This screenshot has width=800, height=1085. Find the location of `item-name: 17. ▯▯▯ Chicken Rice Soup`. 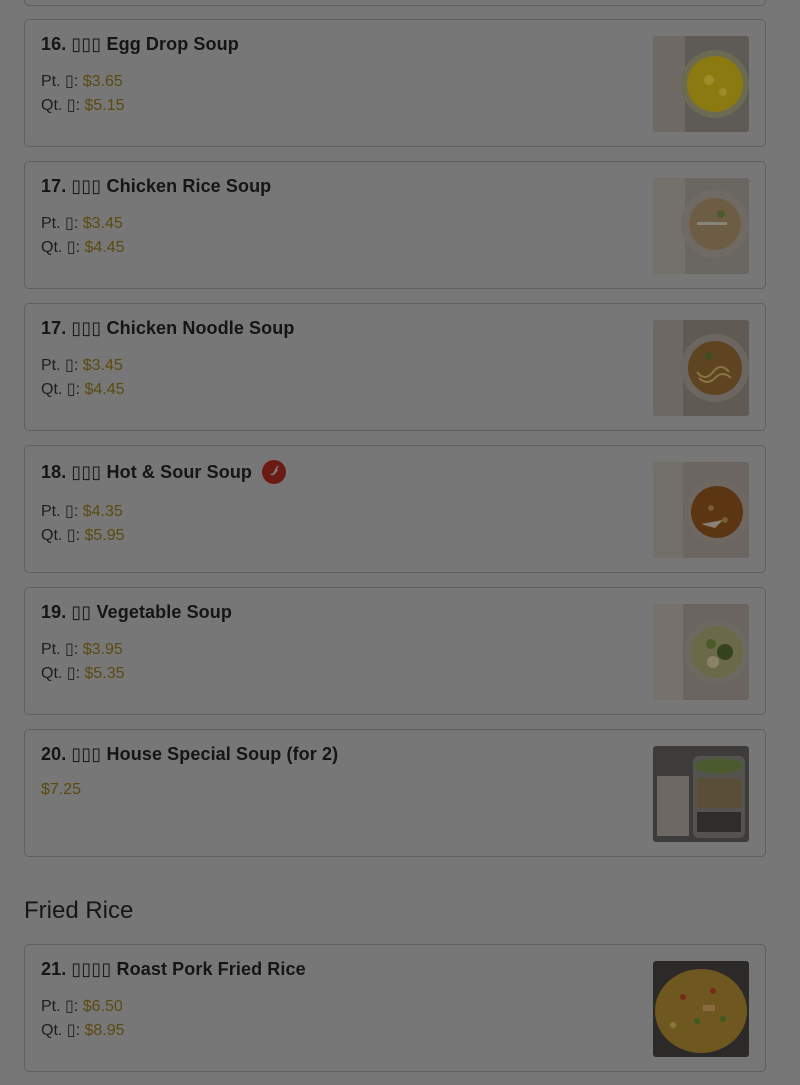

item-name: 17. ▯▯▯ Chicken Rice Soup is located at coordinates (156, 186).